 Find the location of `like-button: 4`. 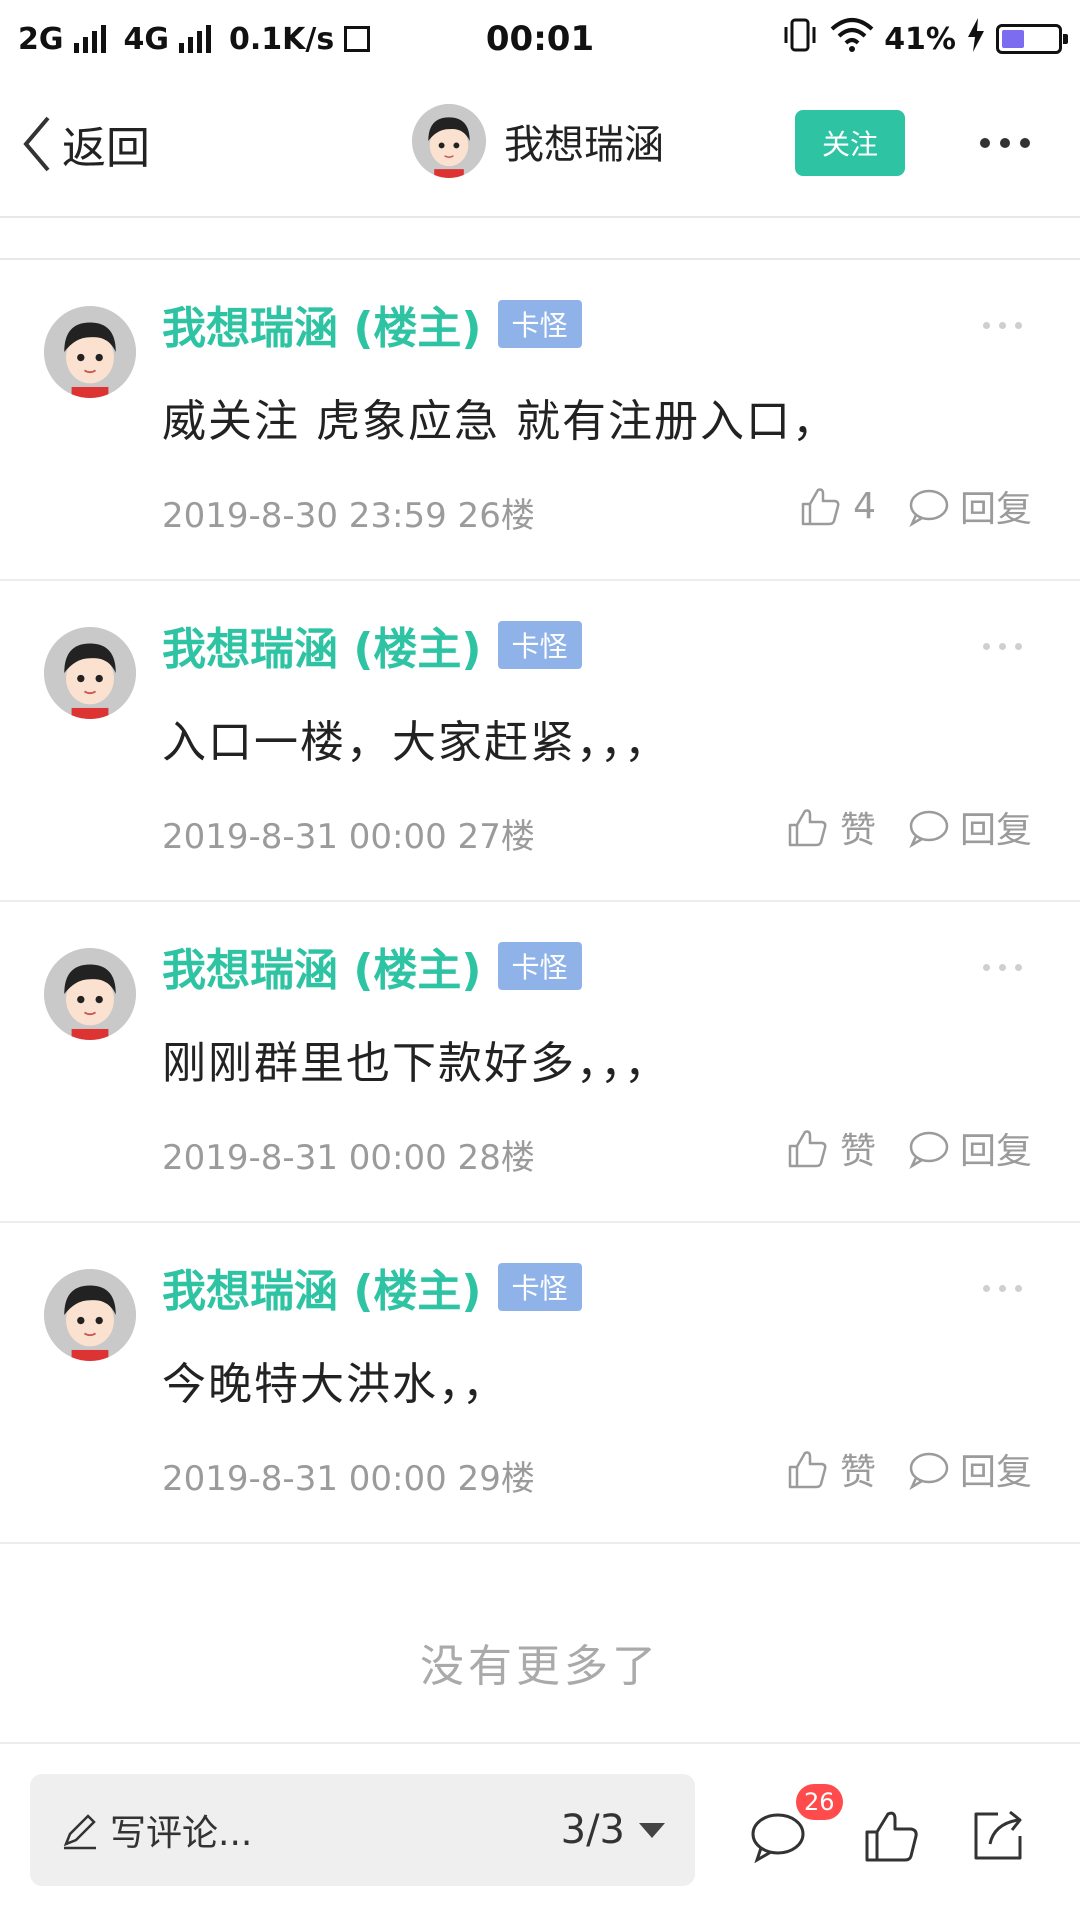

like-button: 4 is located at coordinates (837, 506).